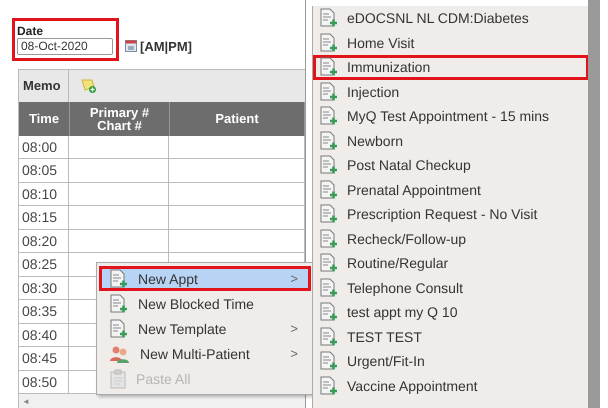  What do you see at coordinates (451, 312) in the screenshot?
I see `menu-item: test appt my Q 10` at bounding box center [451, 312].